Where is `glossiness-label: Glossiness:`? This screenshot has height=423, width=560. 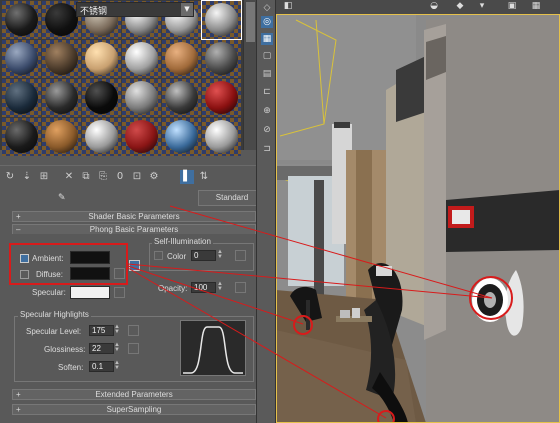
glossiness-label: Glossiness: is located at coordinates (65, 349).